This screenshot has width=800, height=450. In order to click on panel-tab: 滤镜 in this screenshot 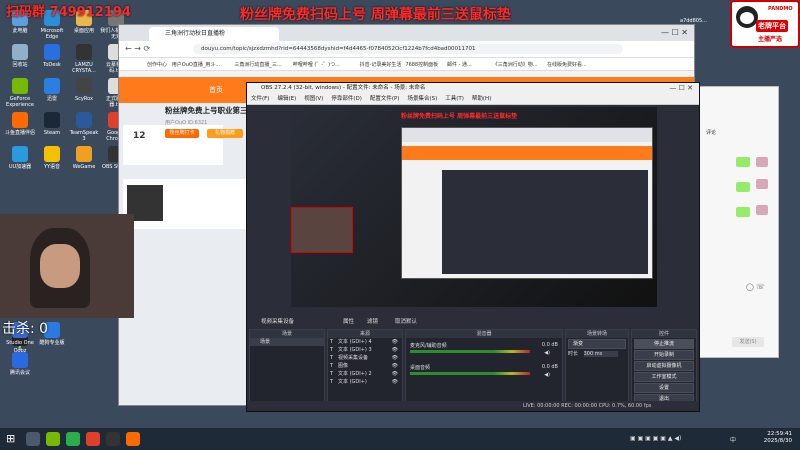, I will do `click(372, 321)`.